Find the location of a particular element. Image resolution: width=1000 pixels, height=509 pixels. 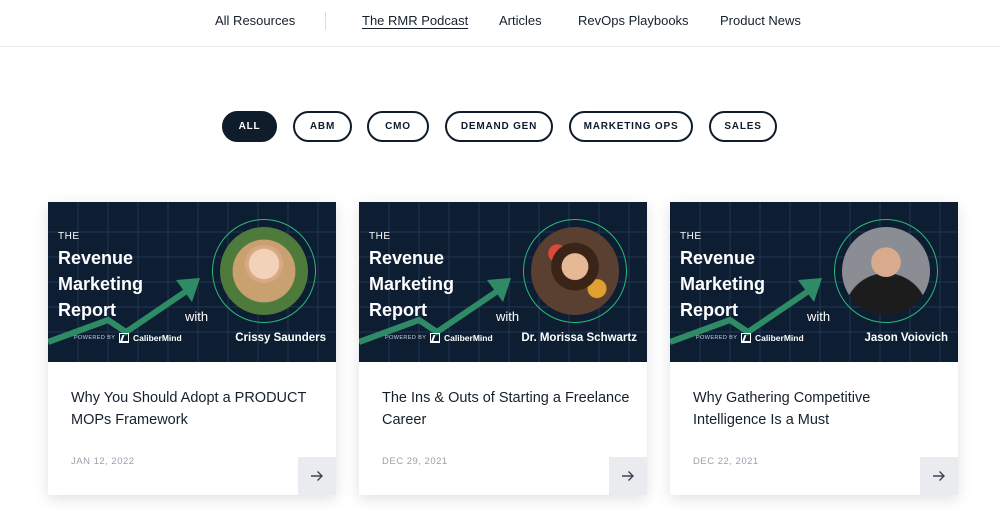

filter-demand-gen: DEMAND GEN is located at coordinates (499, 126).